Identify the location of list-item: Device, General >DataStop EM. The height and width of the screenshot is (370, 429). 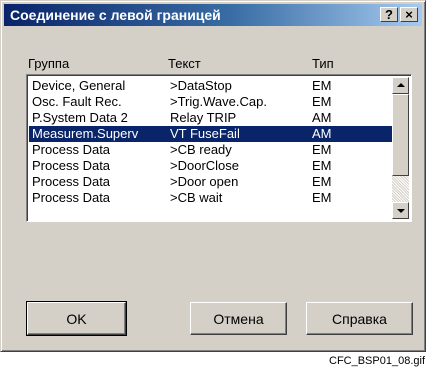
(211, 86).